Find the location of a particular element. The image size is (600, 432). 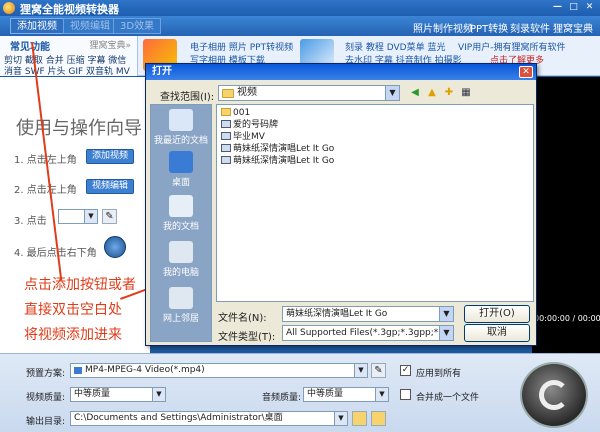

cancel-button: 取消 is located at coordinates (497, 333).